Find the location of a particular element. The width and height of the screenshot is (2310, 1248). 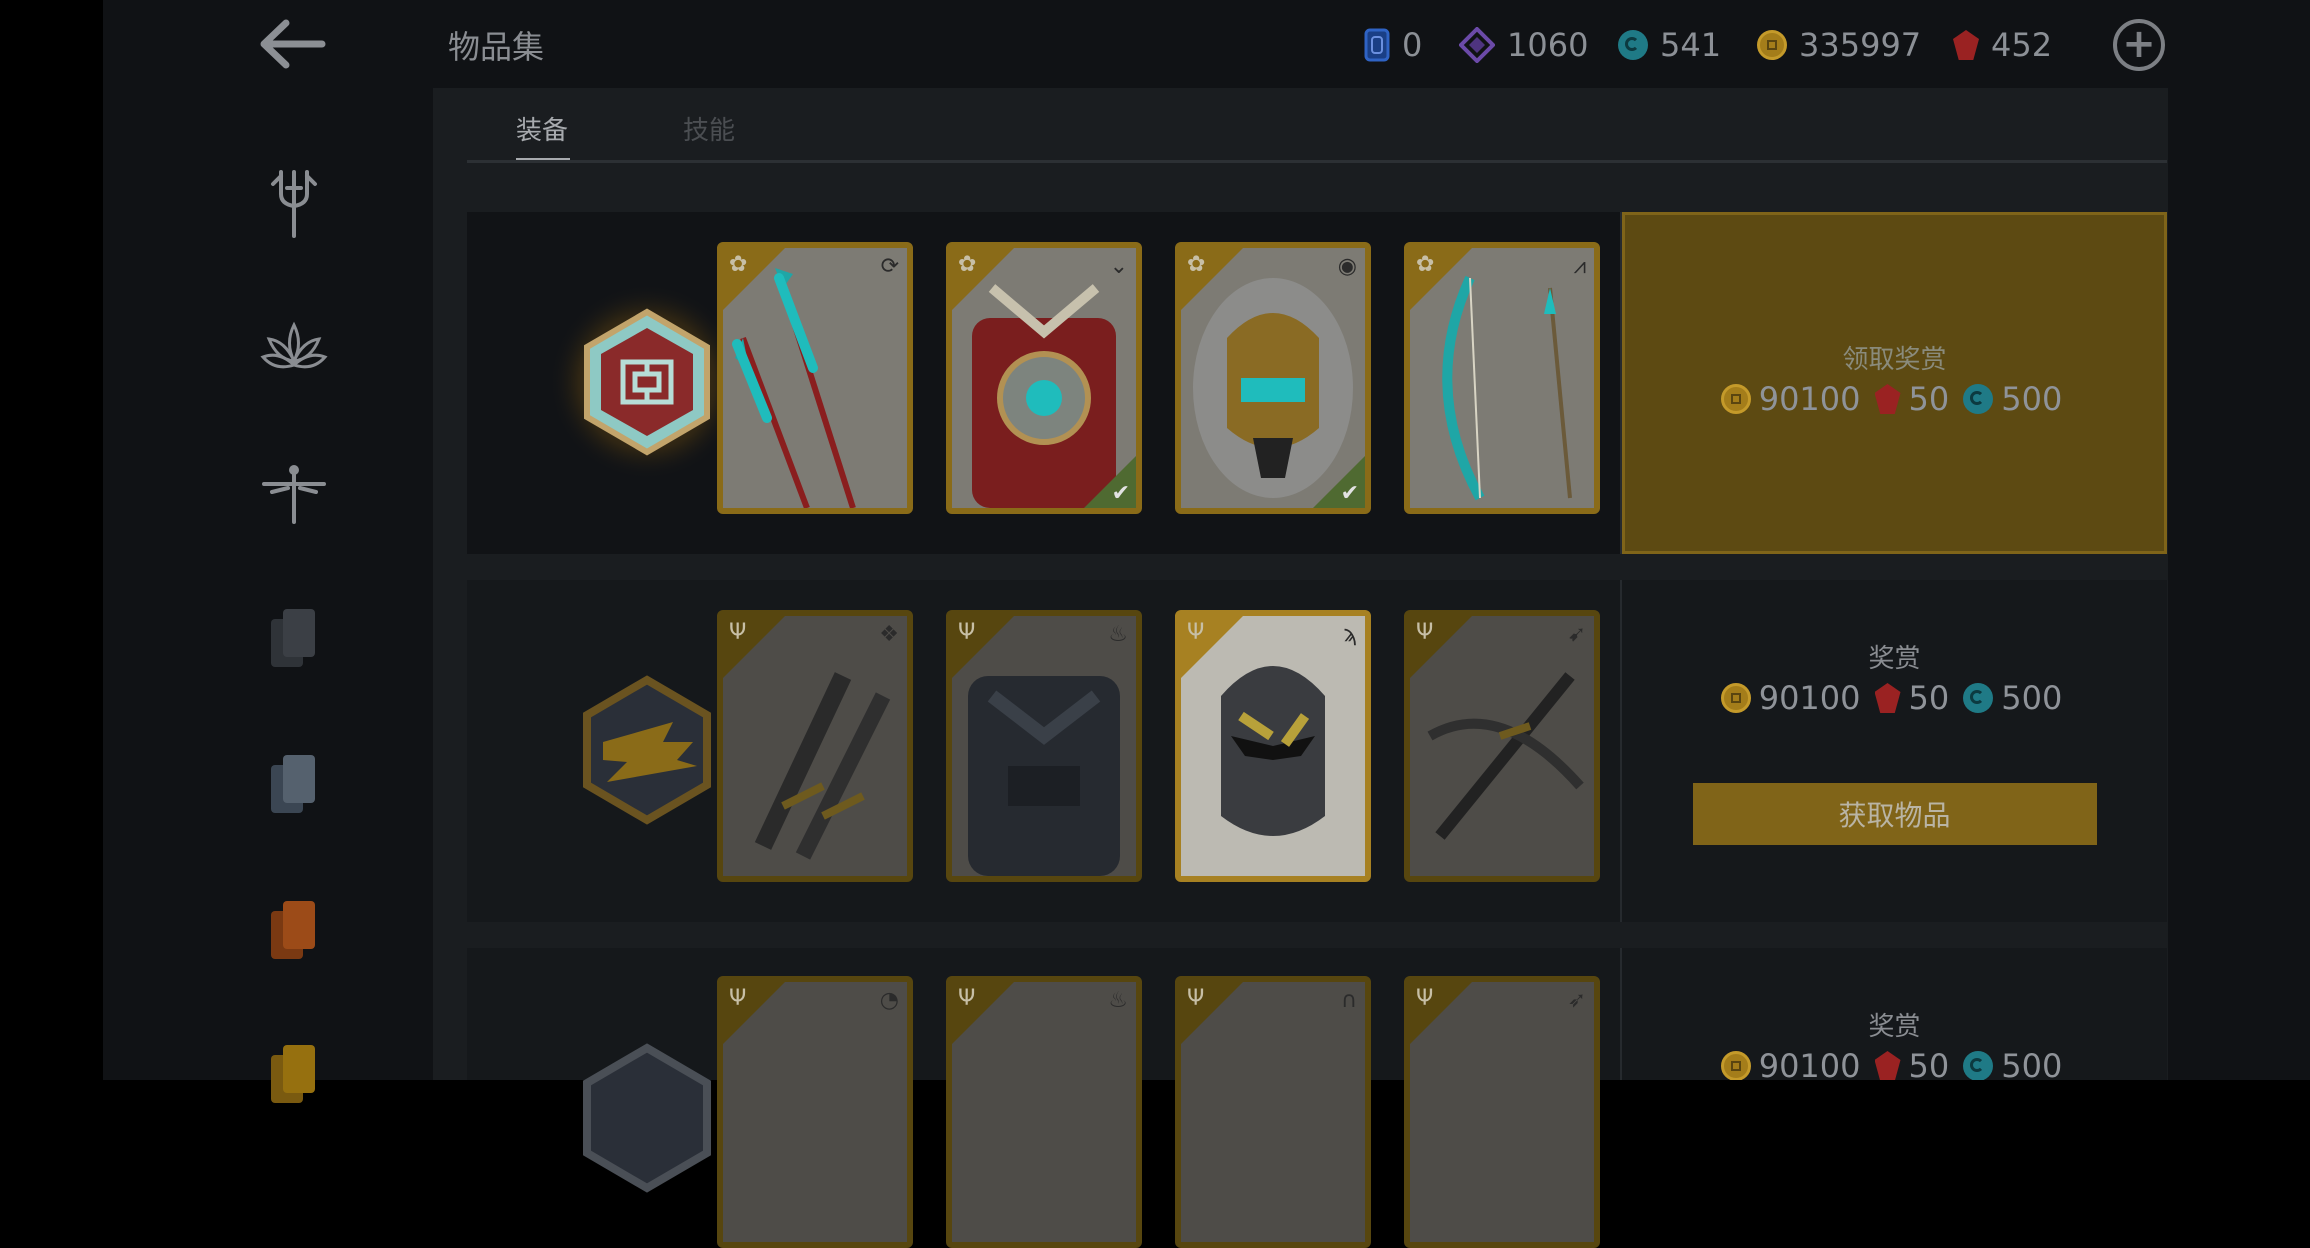

tab-bar: 装备 技能 is located at coordinates (1317, 134).